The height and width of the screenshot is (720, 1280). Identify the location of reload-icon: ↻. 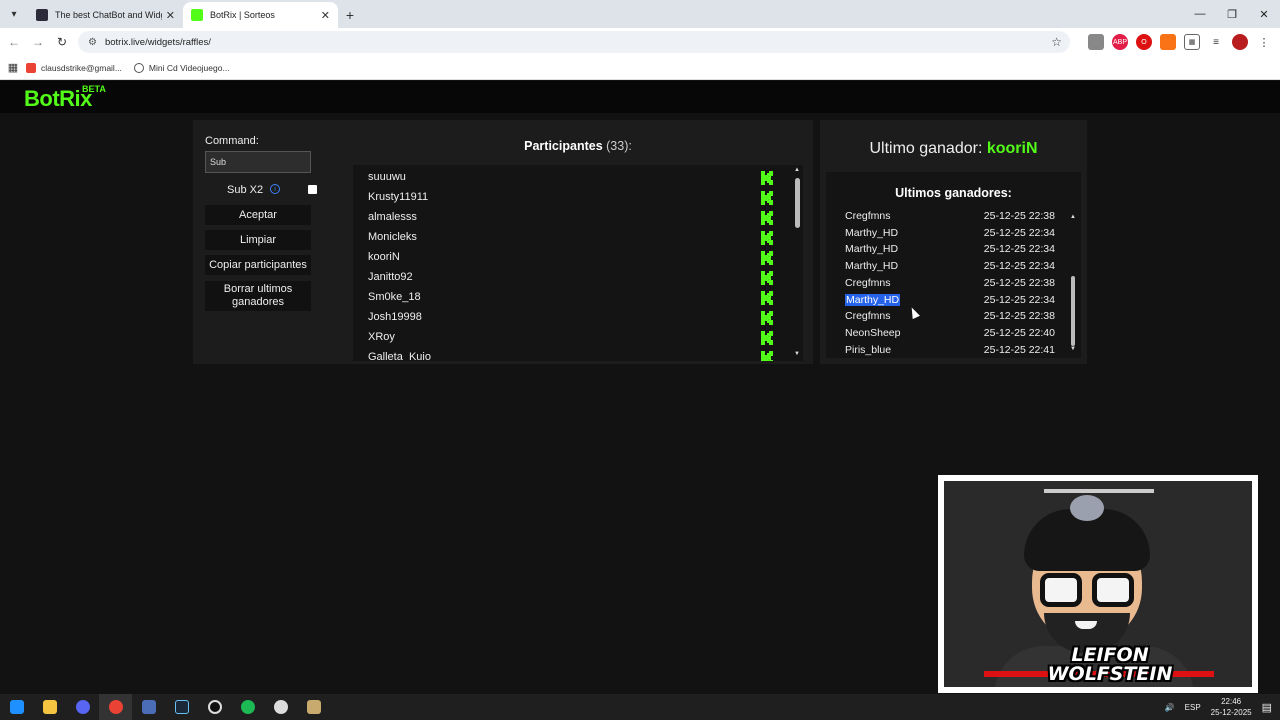
(62, 42).